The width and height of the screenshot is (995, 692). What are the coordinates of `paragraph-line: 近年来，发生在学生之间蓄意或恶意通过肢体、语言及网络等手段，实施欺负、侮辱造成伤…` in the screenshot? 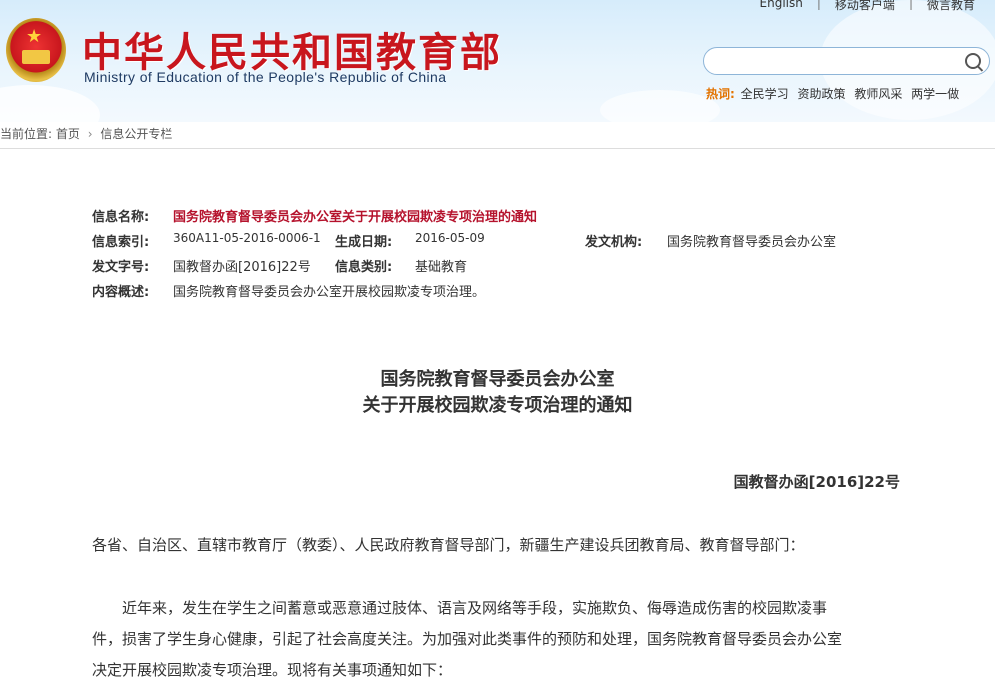 It's located at (460, 608).